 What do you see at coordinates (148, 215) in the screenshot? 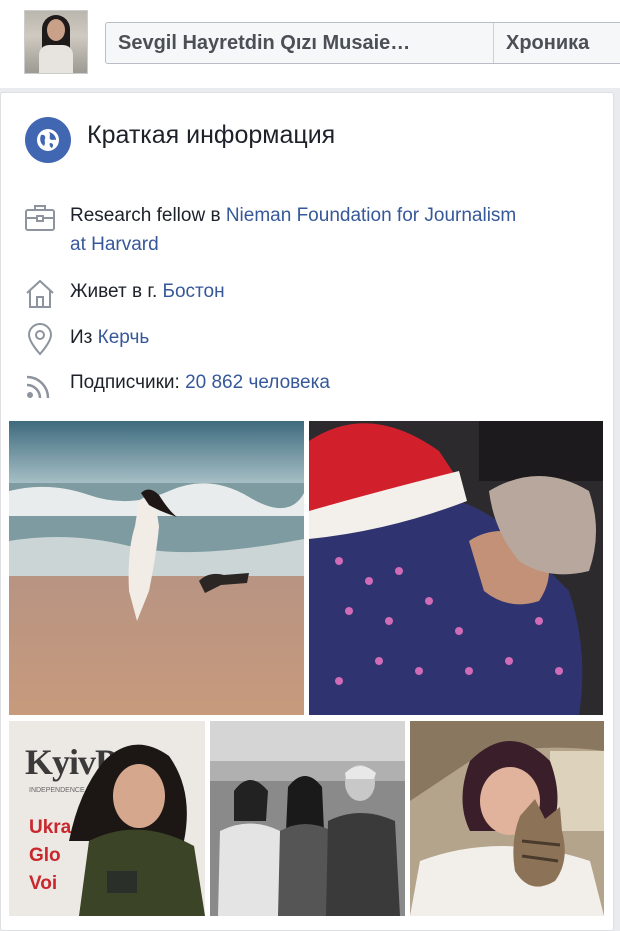
I see `work-prefix: Research fellow в` at bounding box center [148, 215].